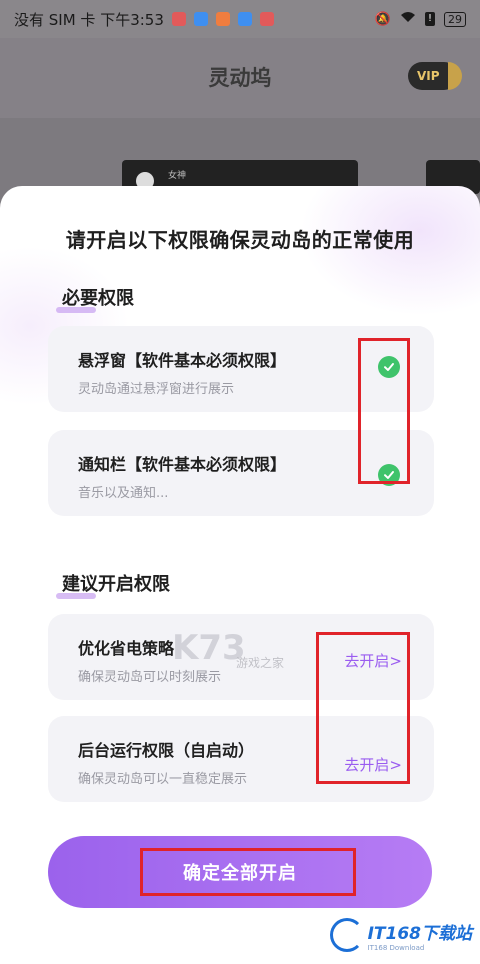  Describe the element at coordinates (209, 648) in the screenshot. I see `watermark-k73: K73` at that location.